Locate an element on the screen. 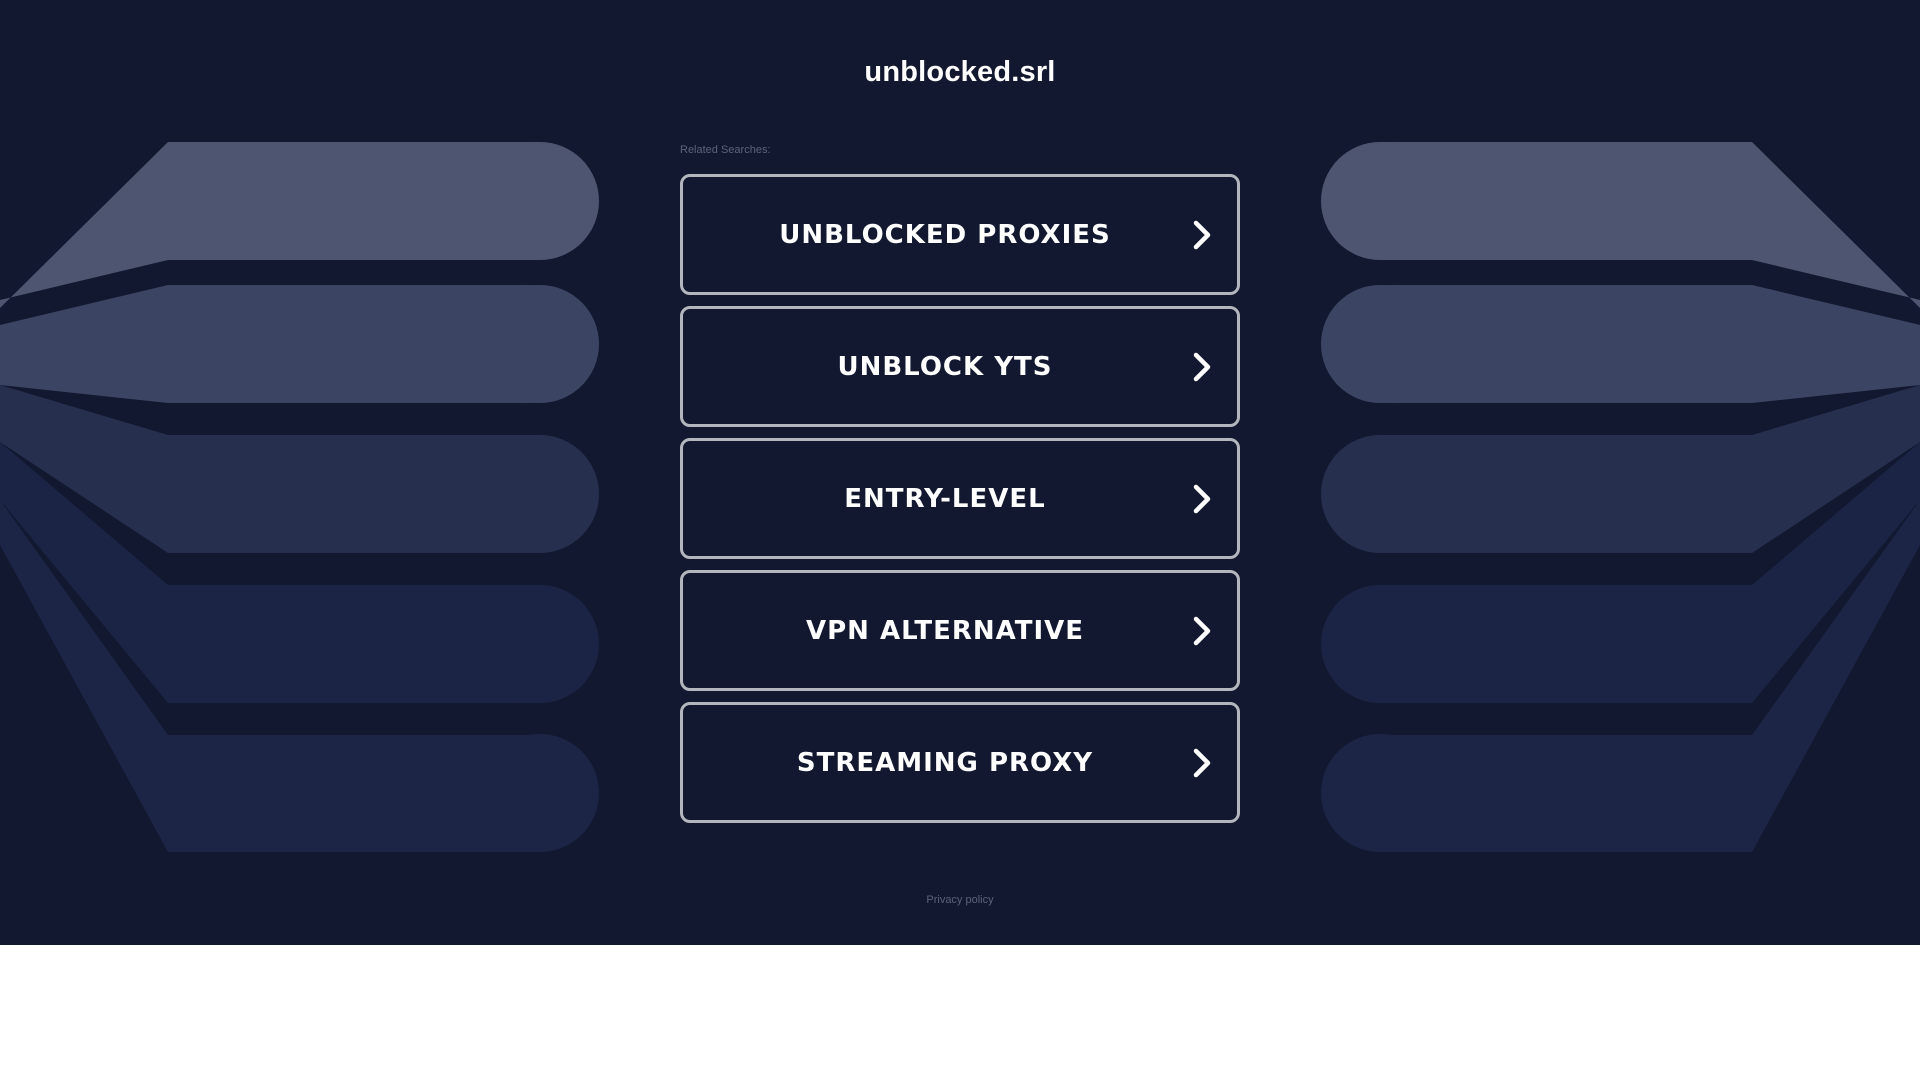 The height and width of the screenshot is (1080, 1920). related-link-entry-level: ENTRY-LEVEL is located at coordinates (960, 498).